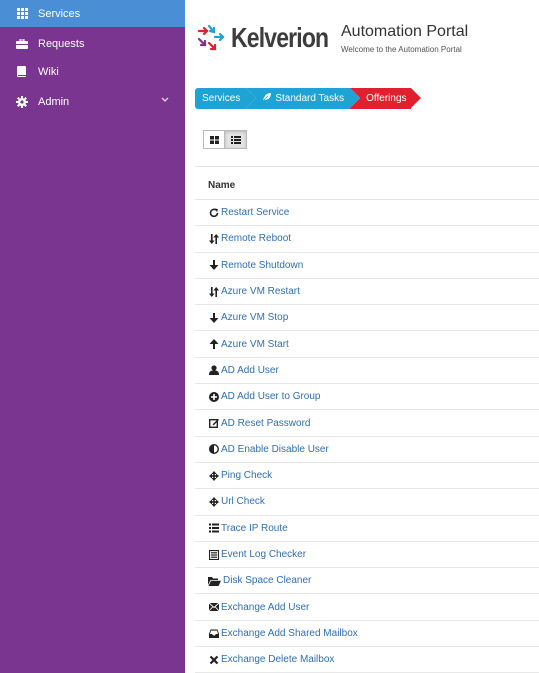 The width and height of the screenshot is (539, 673). Describe the element at coordinates (255, 344) in the screenshot. I see `offering-label: Azure VM Start` at that location.